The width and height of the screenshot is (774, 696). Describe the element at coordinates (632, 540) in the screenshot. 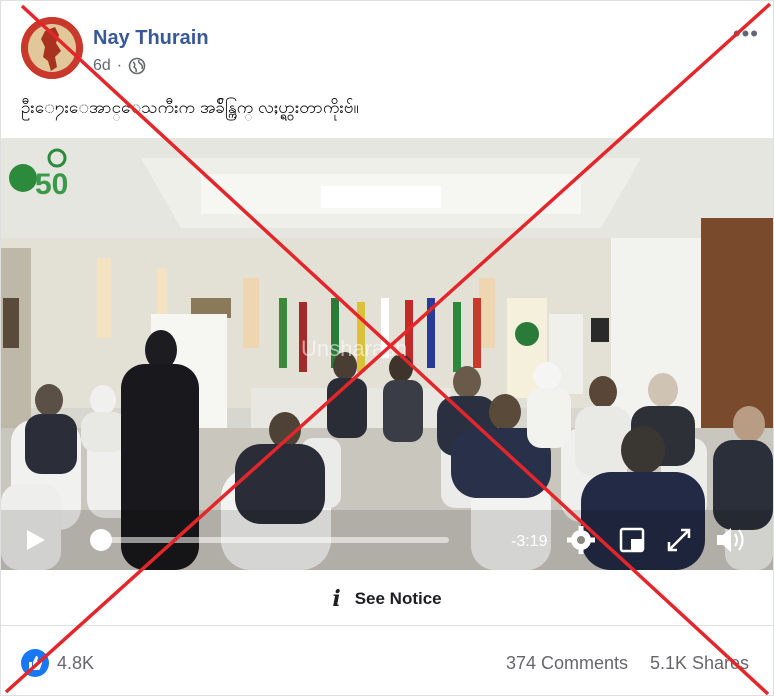

I see `picture-in-picture-icon` at that location.